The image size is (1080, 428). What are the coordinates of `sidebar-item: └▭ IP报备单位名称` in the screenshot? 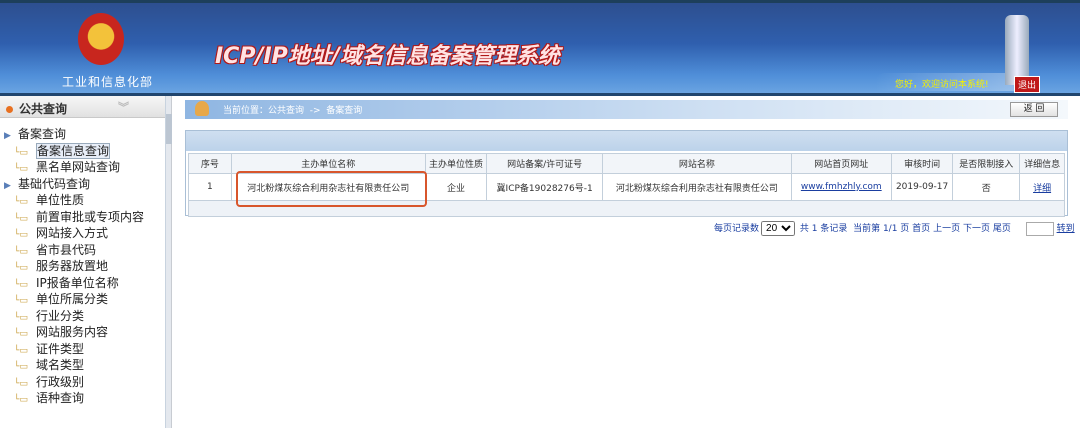 It's located at (82, 283).